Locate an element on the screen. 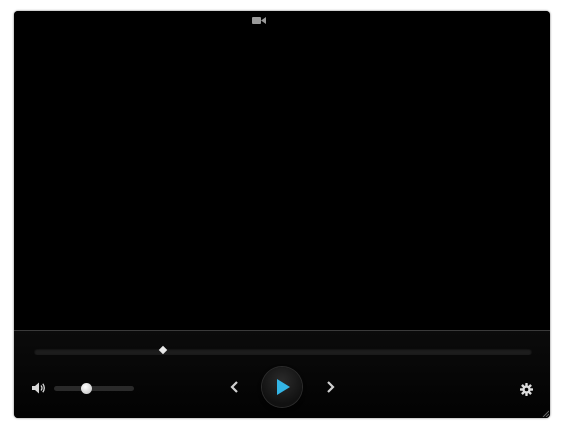 This screenshot has height=426, width=564. play-button is located at coordinates (282, 387).